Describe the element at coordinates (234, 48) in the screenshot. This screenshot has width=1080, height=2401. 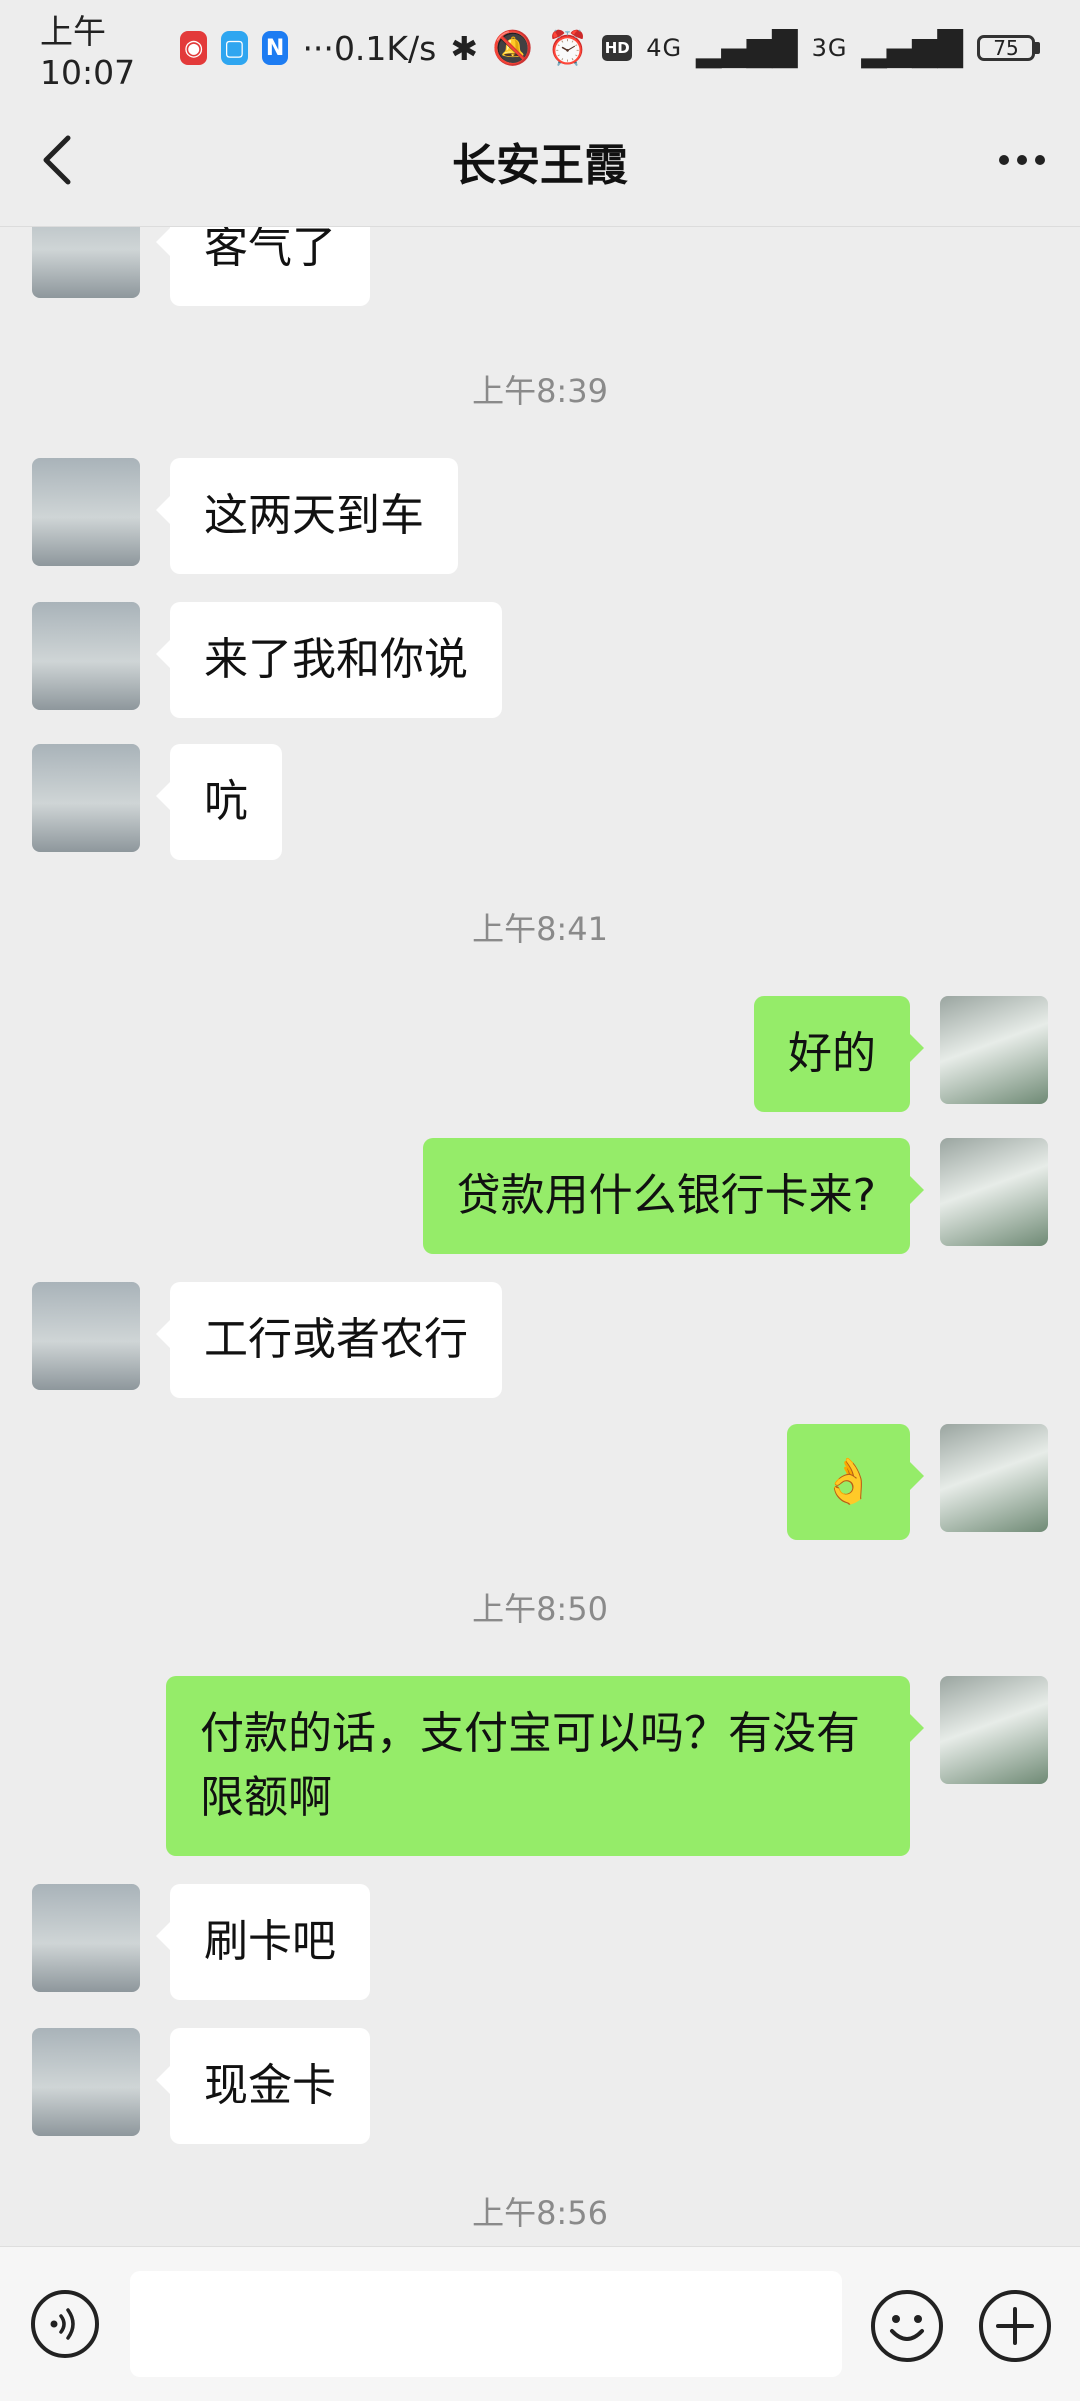
I see `chat-app-icon: ▢` at that location.